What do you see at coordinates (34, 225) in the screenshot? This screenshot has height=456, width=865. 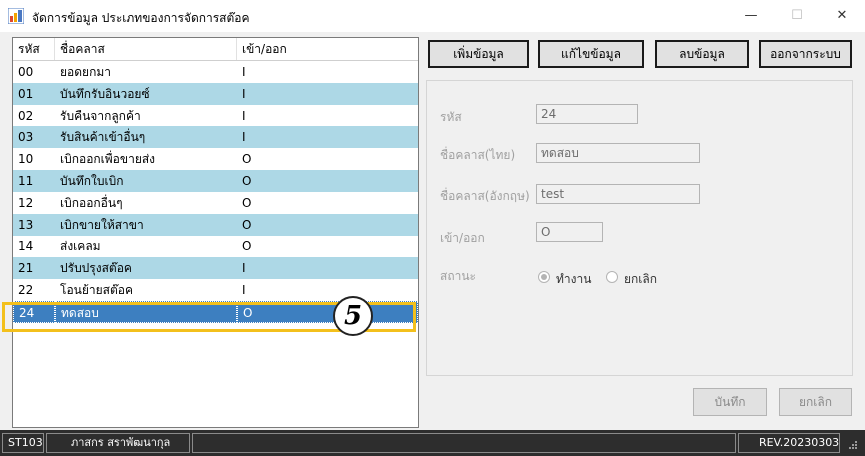 I see `cell-code: 13` at bounding box center [34, 225].